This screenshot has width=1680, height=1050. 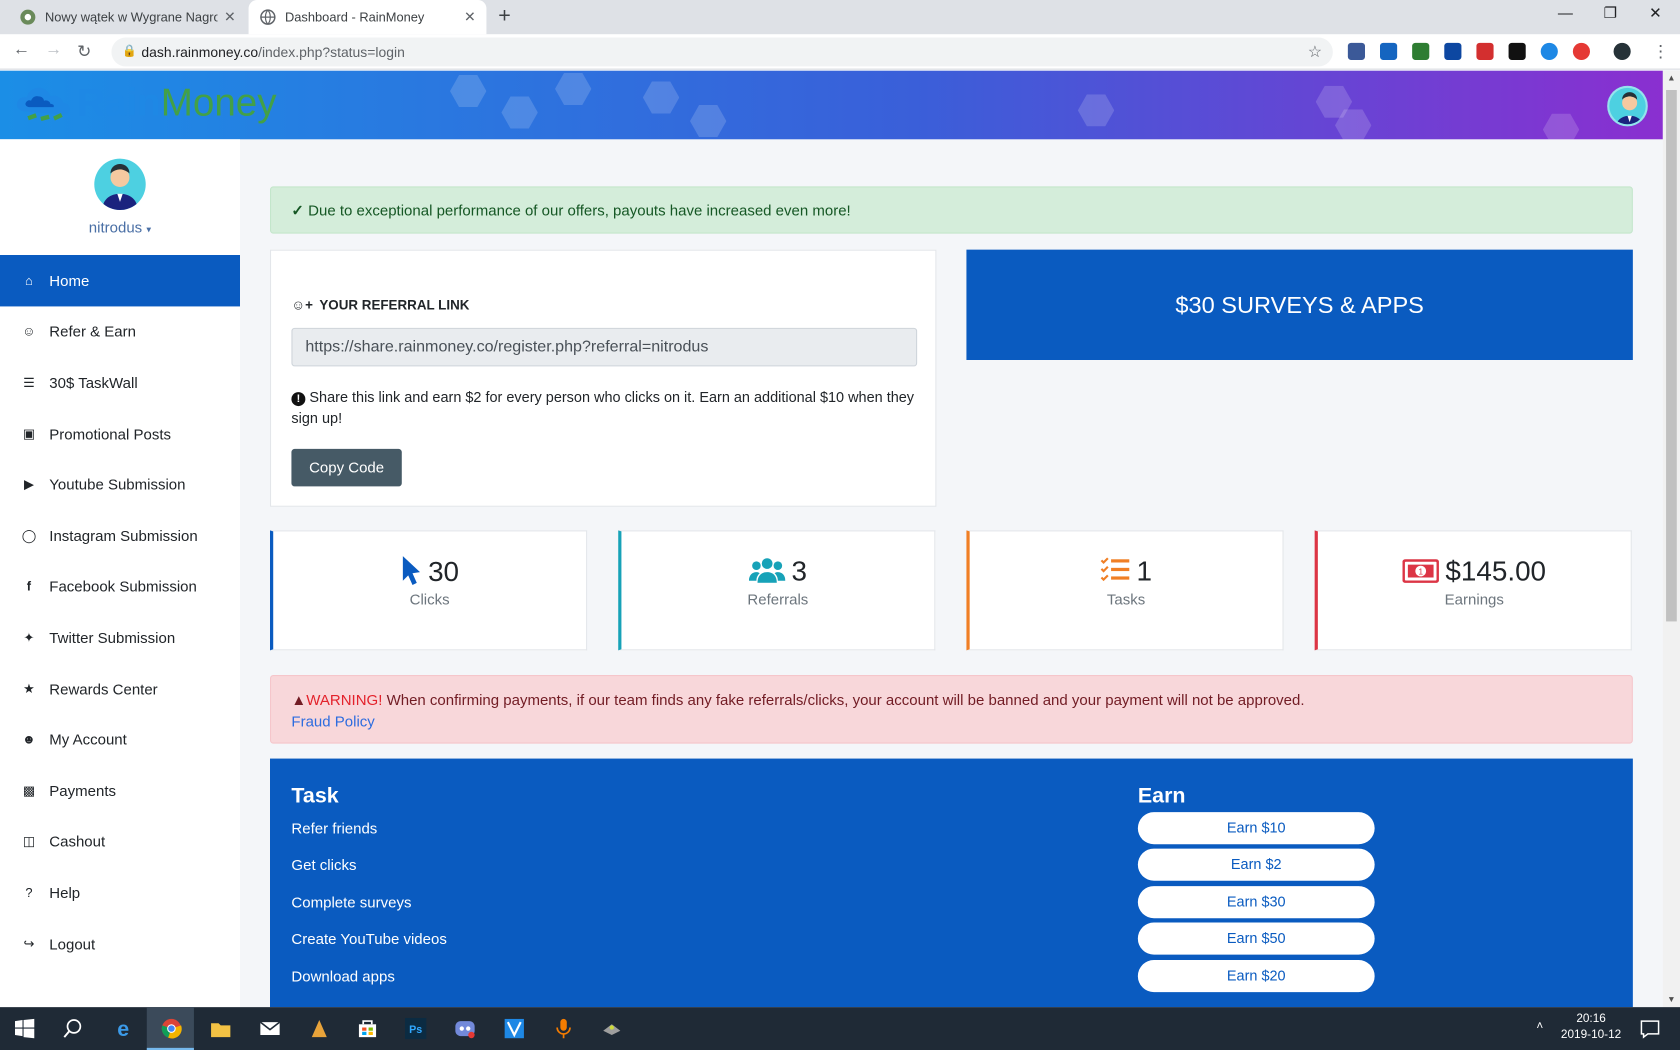 I want to click on url-path: /index.php?status=login, so click(x=331, y=52).